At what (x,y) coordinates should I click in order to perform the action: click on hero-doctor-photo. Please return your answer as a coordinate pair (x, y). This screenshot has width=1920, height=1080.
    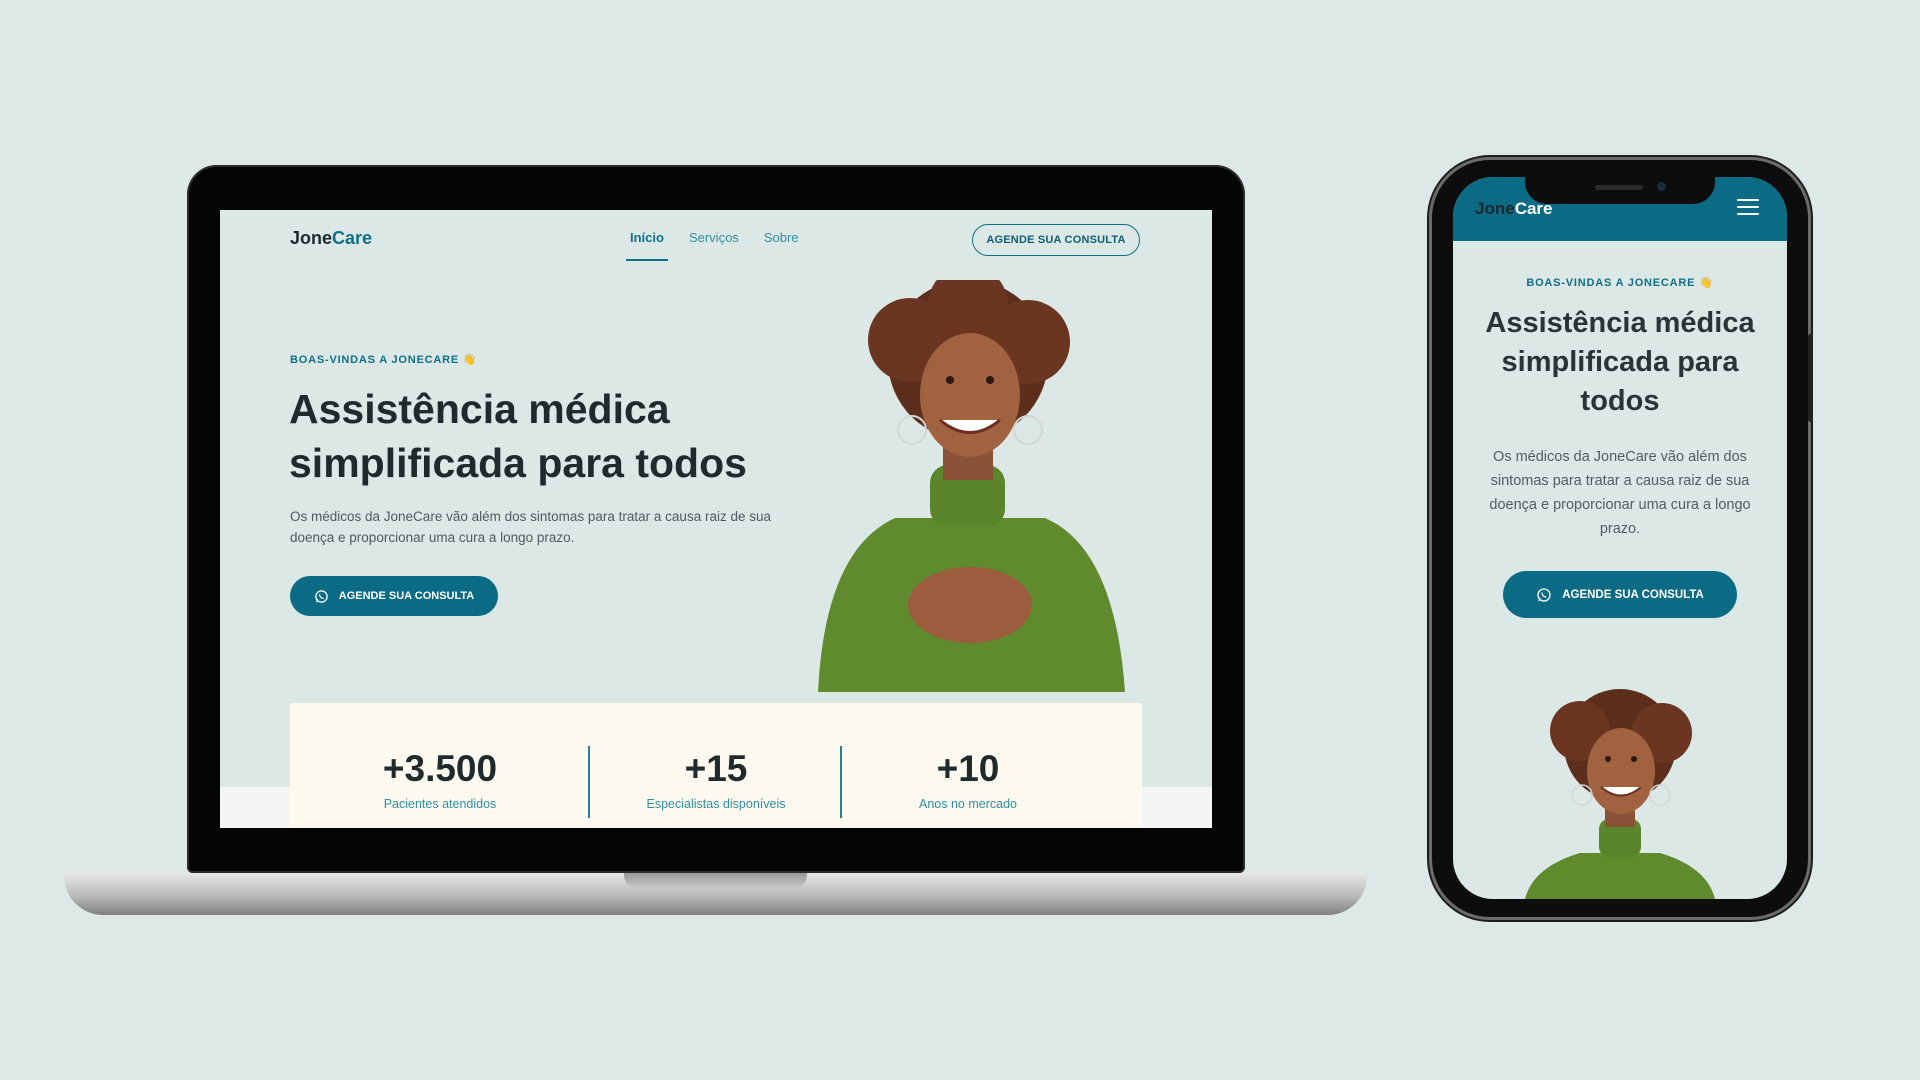
    Looking at the image, I should click on (971, 486).